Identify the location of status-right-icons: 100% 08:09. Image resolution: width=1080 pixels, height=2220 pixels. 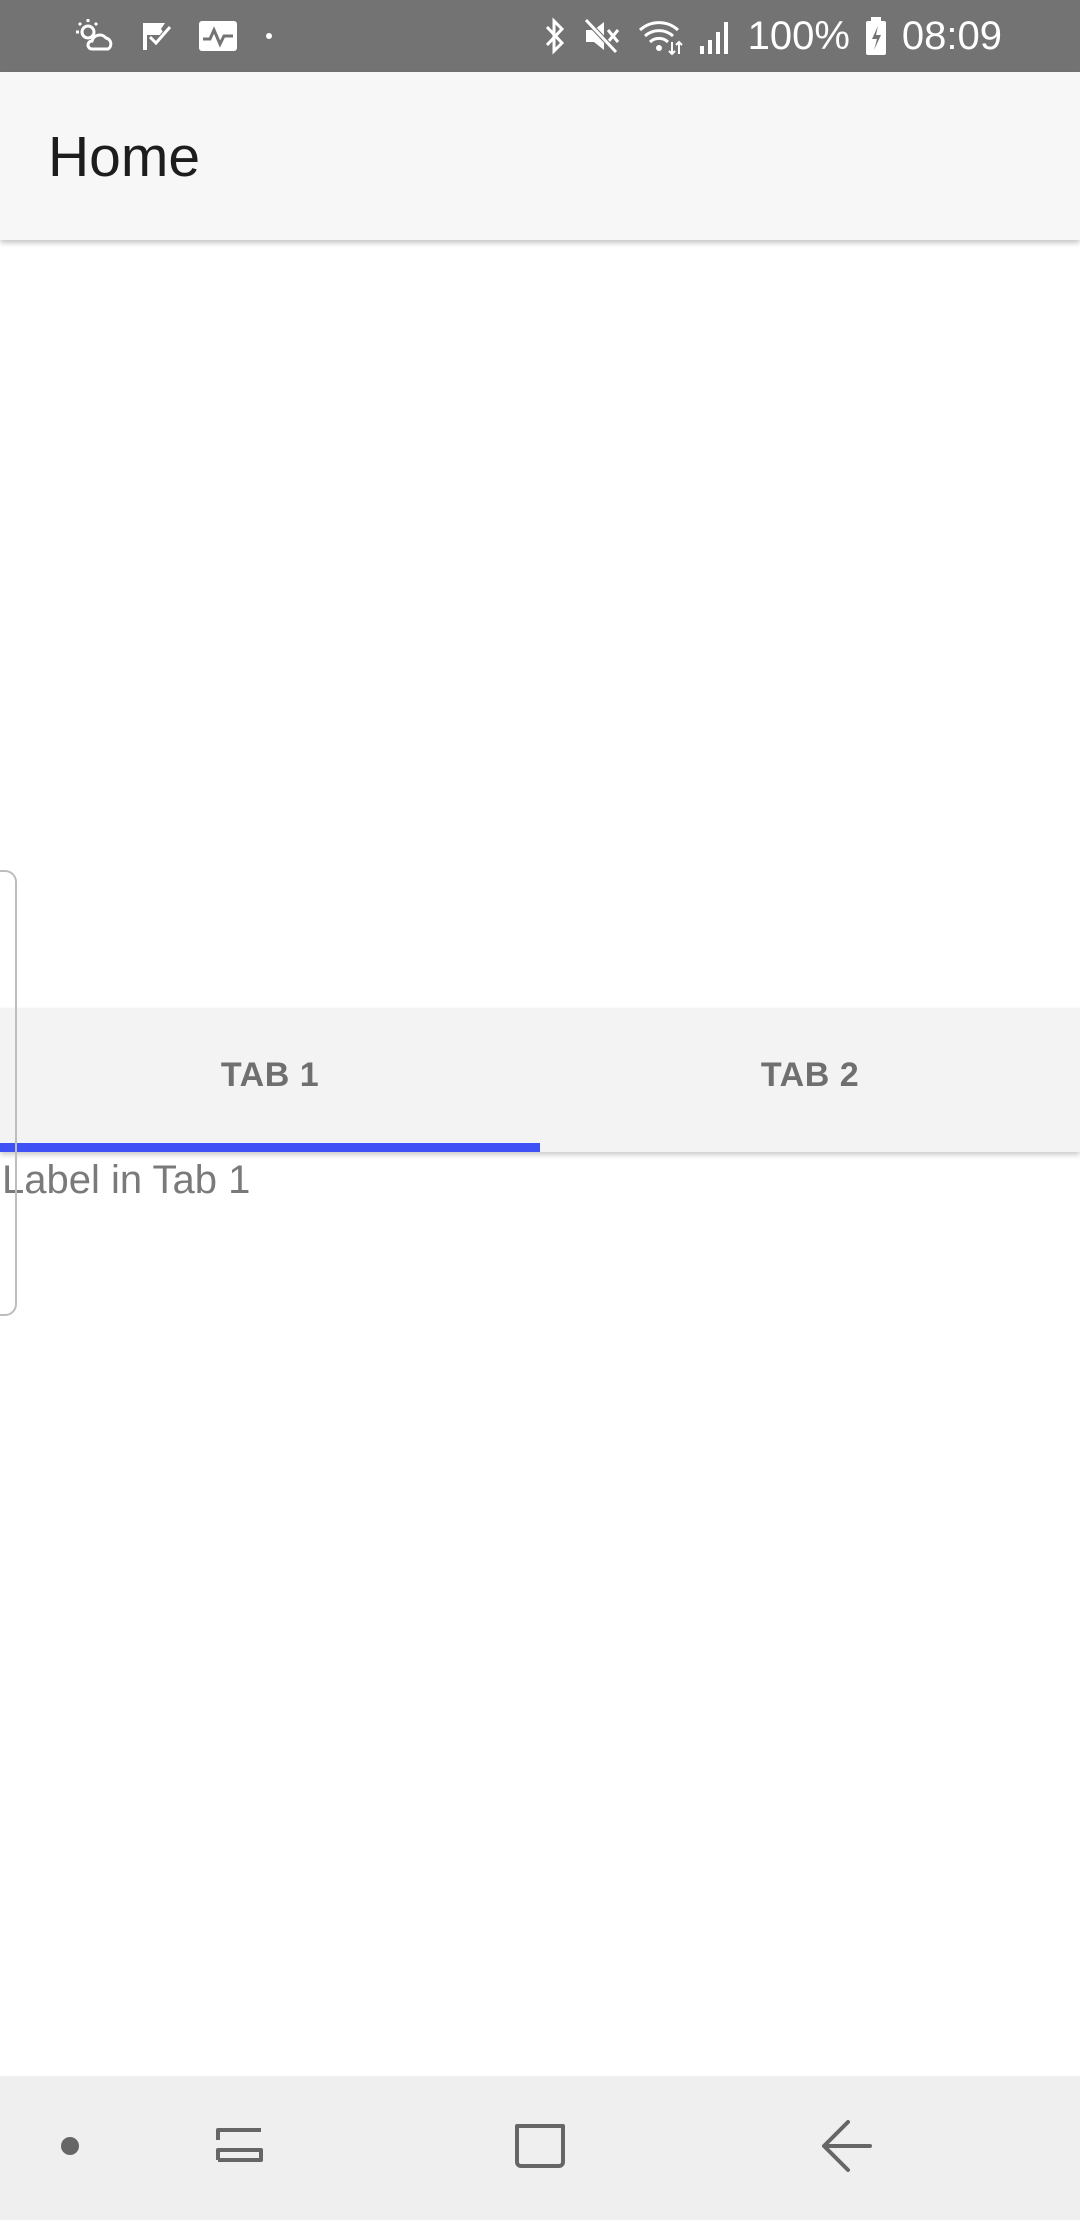
(772, 36).